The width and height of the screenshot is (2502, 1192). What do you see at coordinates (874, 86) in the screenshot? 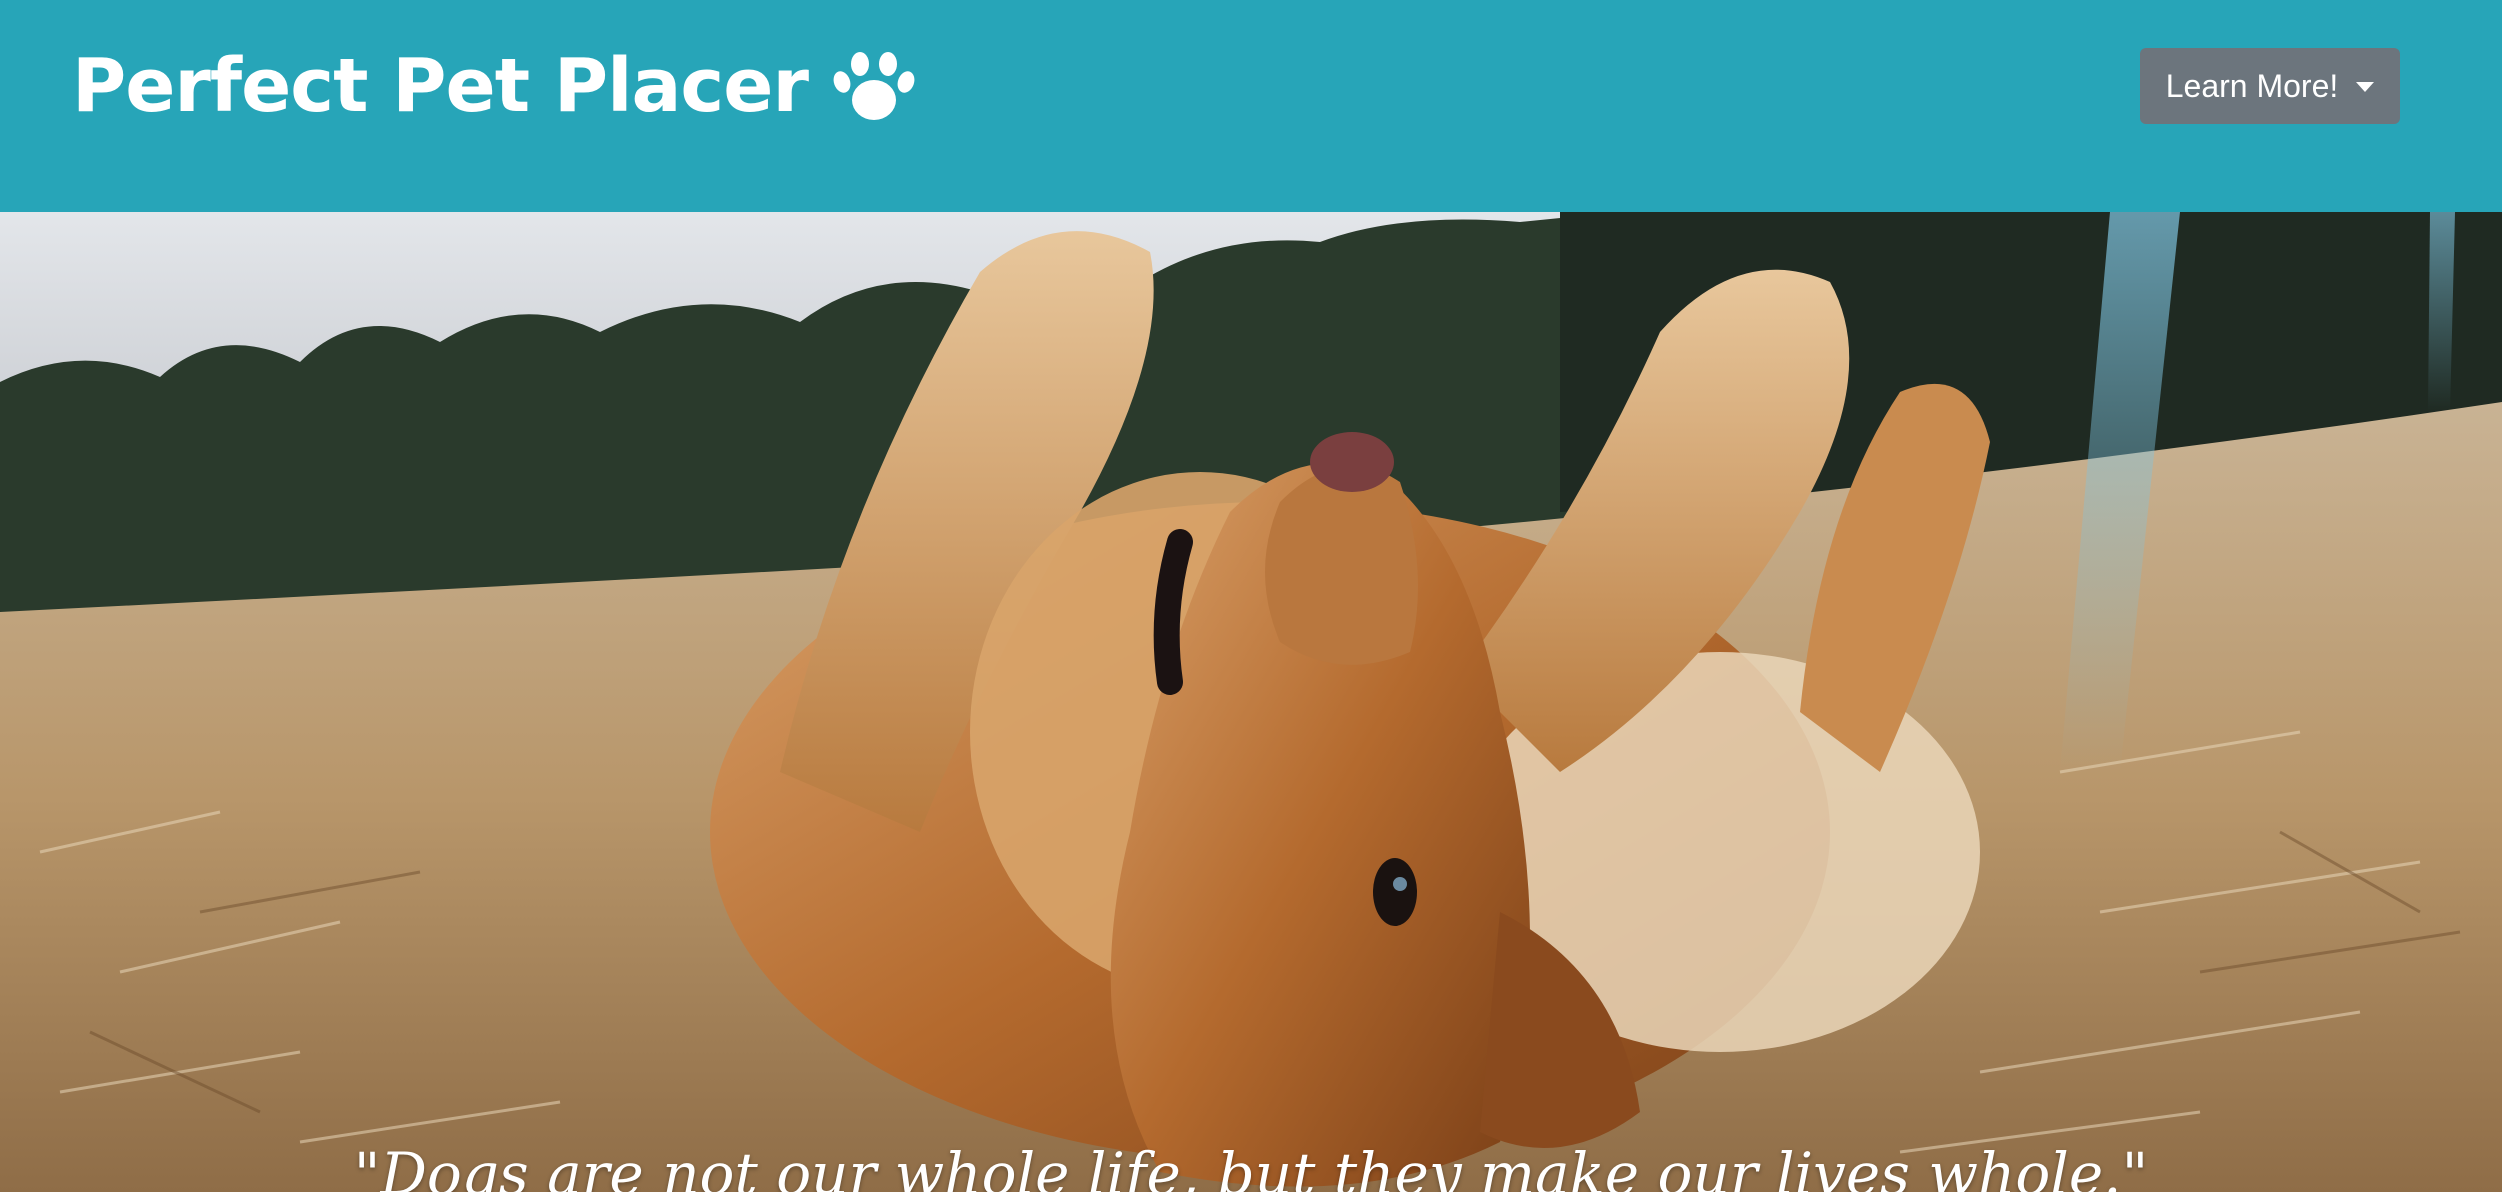
I see `paw-icon` at bounding box center [874, 86].